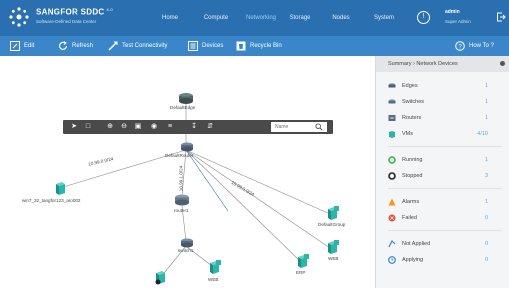  I want to click on marquee-tool-icon: □, so click(88, 127).